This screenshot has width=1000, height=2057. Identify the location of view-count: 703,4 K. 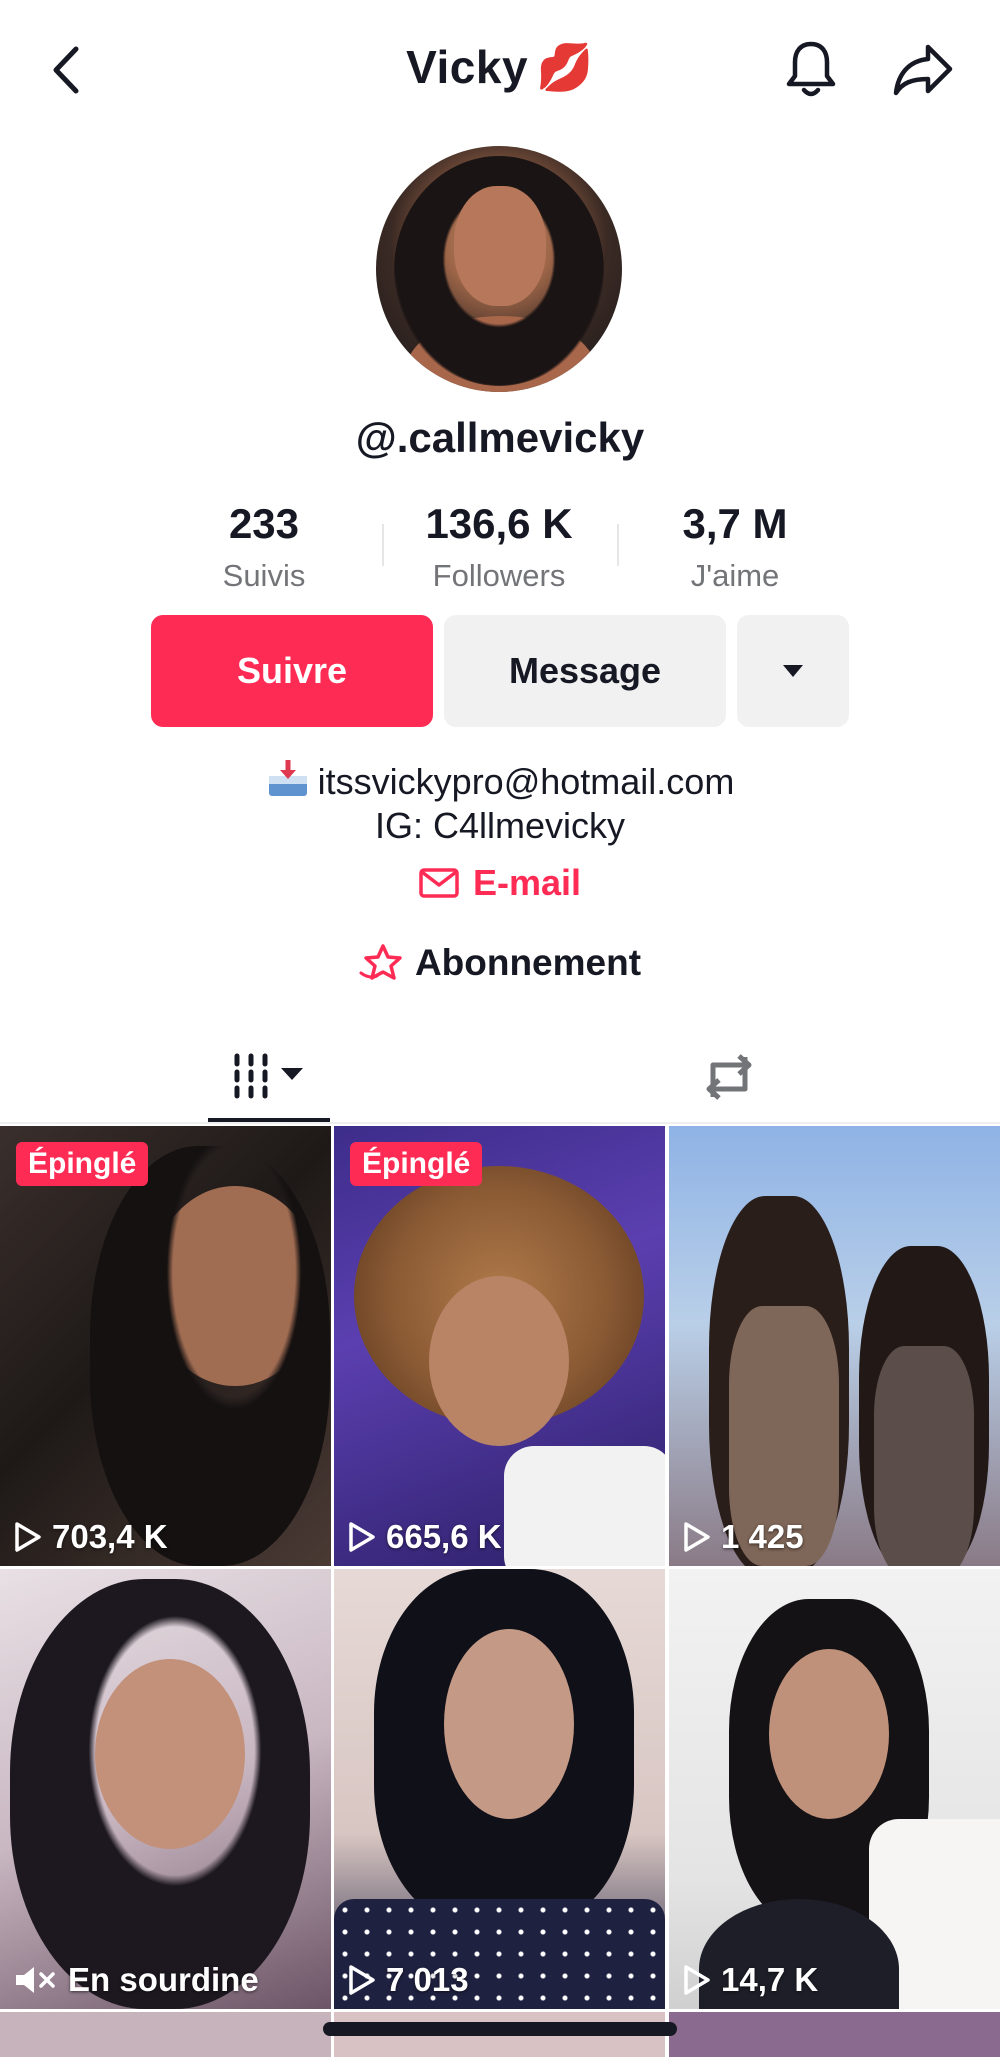
(91, 1537).